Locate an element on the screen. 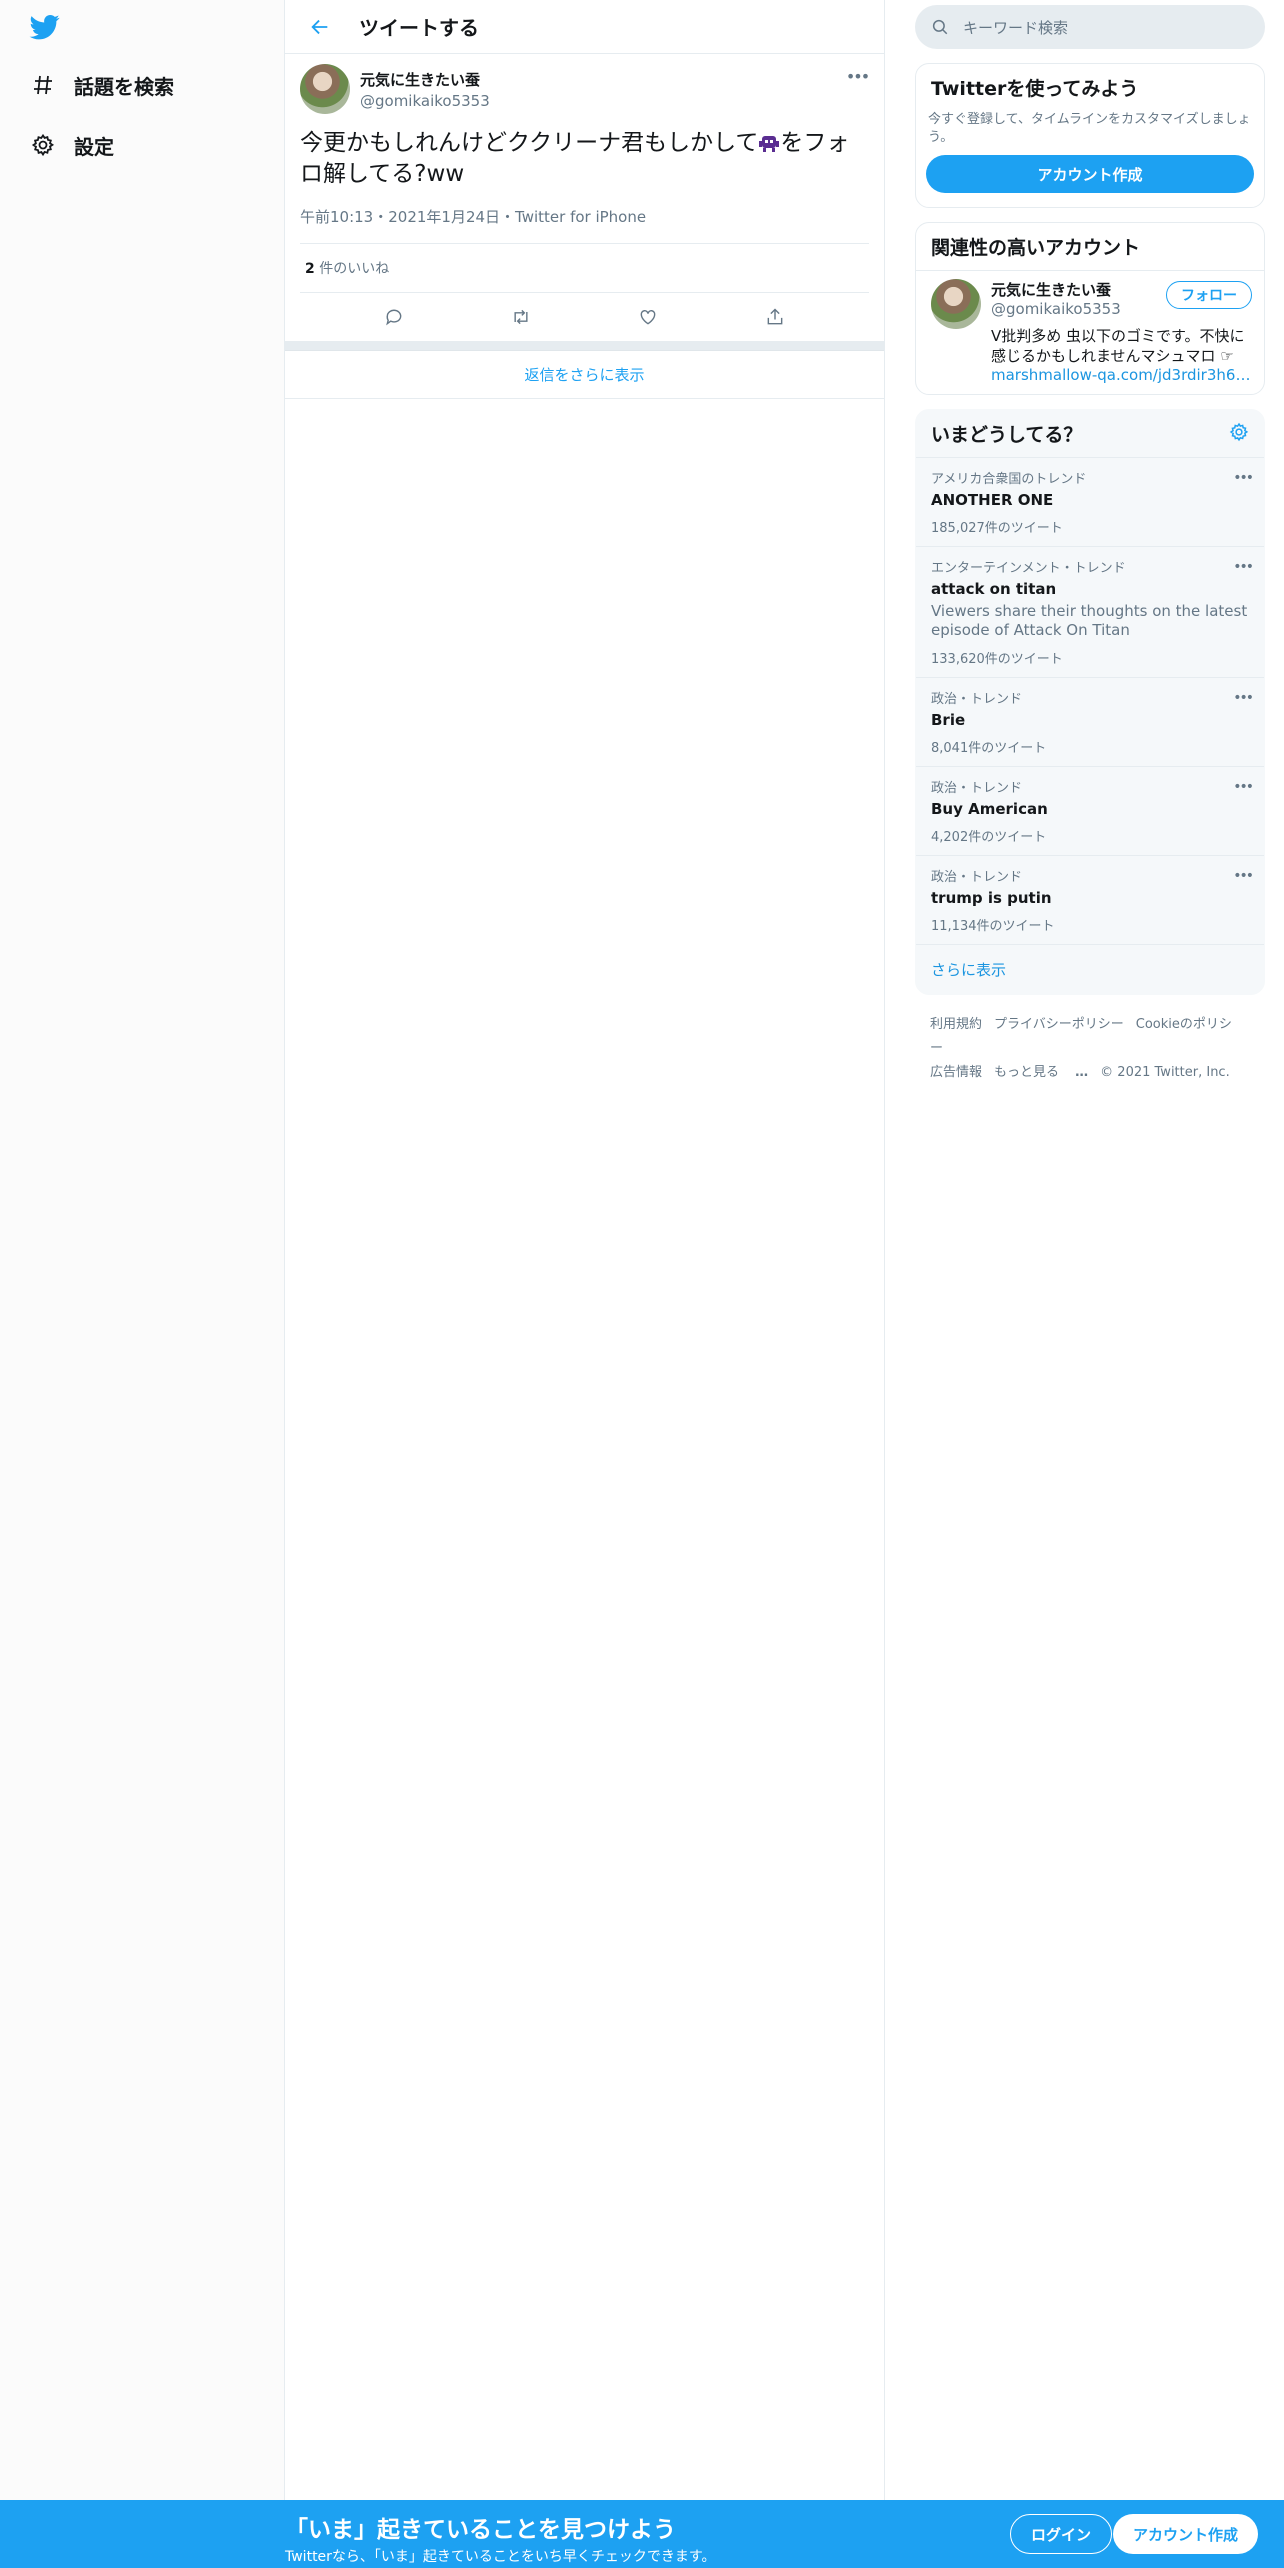 This screenshot has height=2568, width=1284. trend-count: 8,041件のツイート is located at coordinates (989, 748).